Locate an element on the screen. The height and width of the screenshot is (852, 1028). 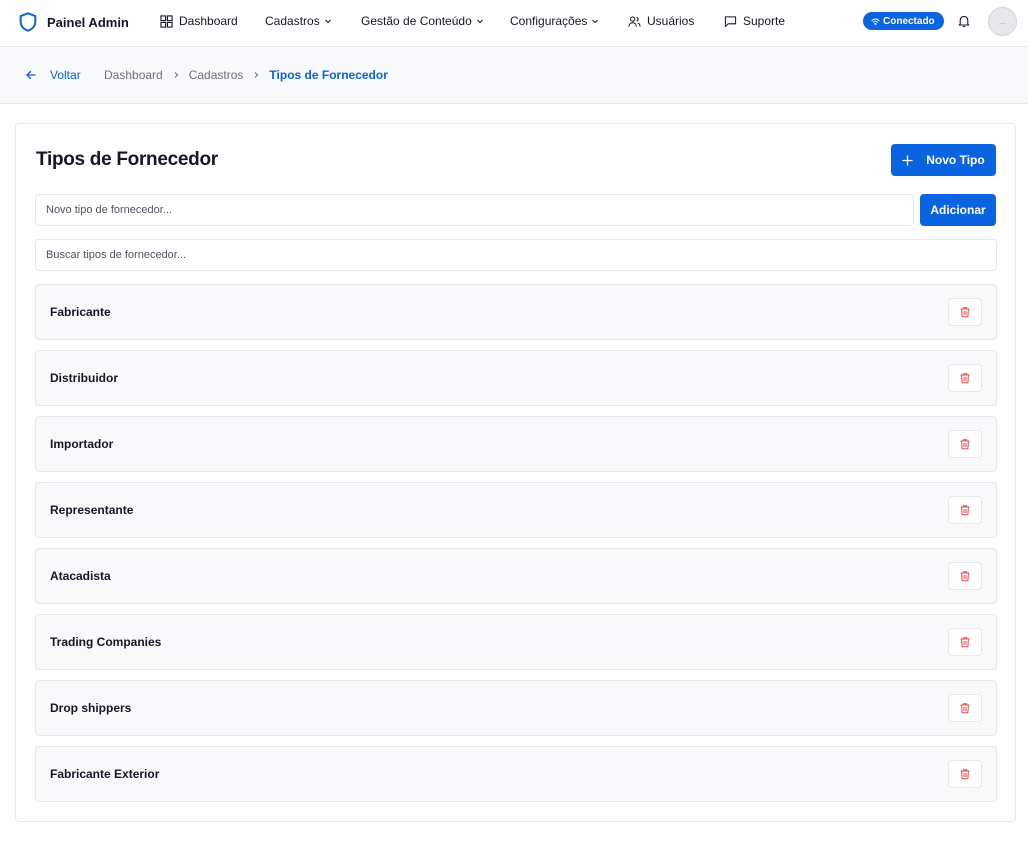
wifi-icon is located at coordinates (875, 21).